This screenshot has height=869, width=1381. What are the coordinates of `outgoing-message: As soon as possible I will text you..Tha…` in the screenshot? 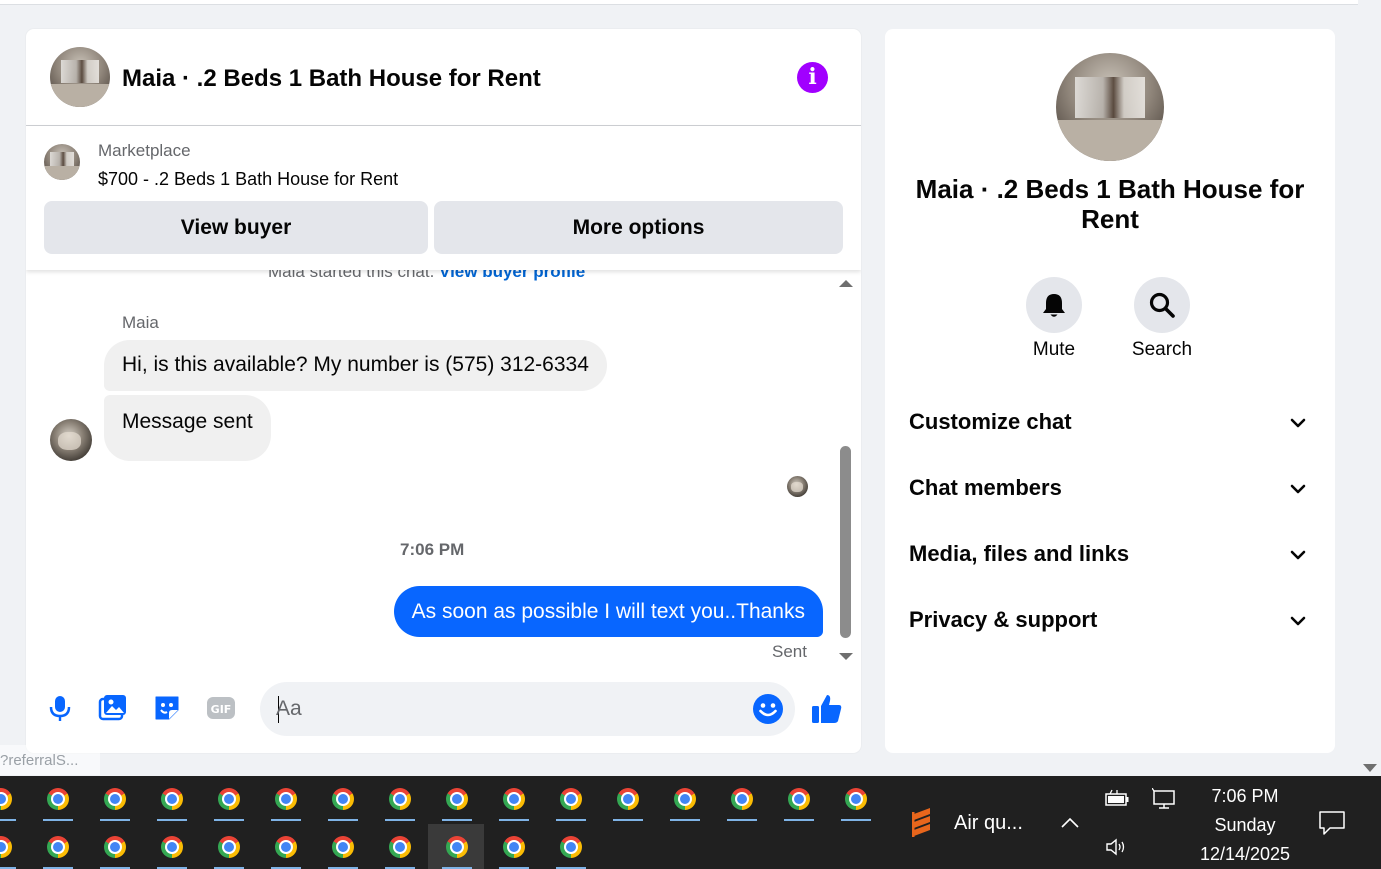 It's located at (608, 611).